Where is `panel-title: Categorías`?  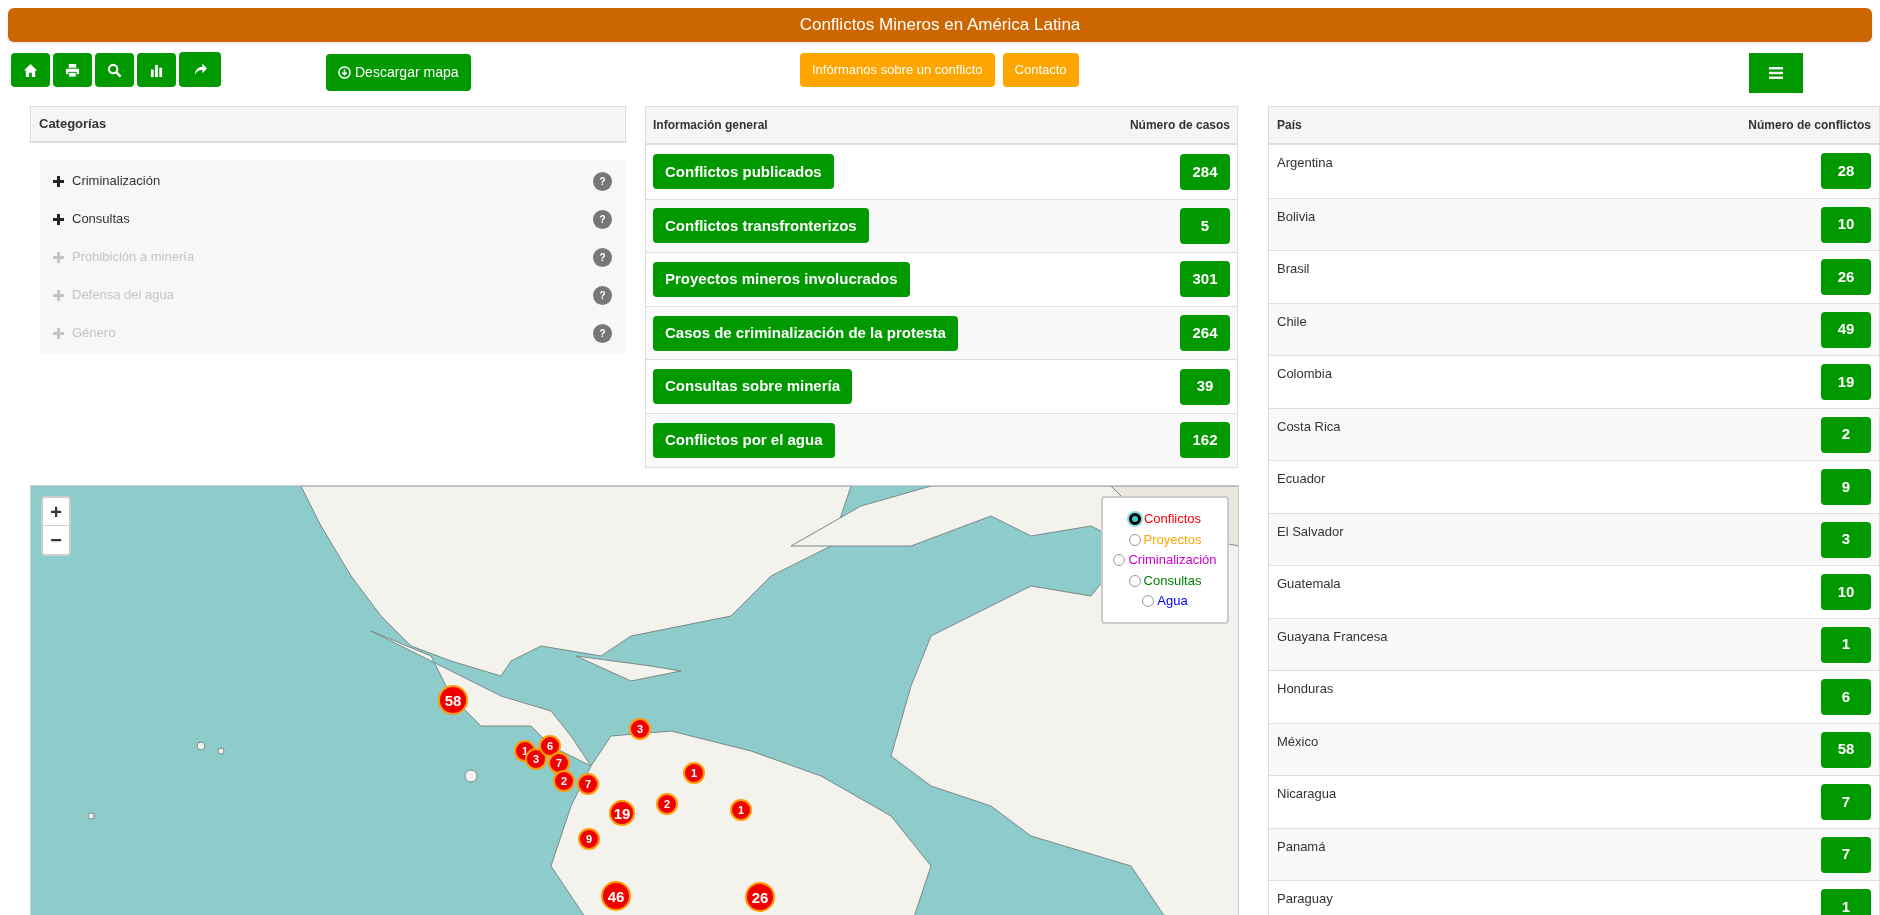 panel-title: Categorías is located at coordinates (73, 124).